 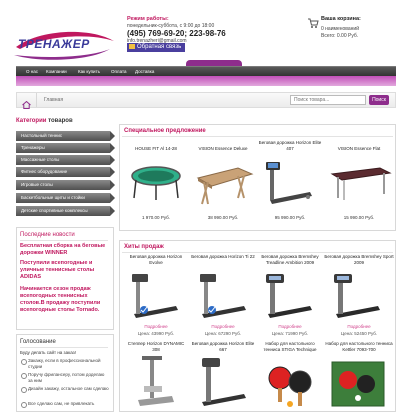 What do you see at coordinates (341, 19) in the screenshot?
I see `cart-title: Ваша корзина:` at bounding box center [341, 19].